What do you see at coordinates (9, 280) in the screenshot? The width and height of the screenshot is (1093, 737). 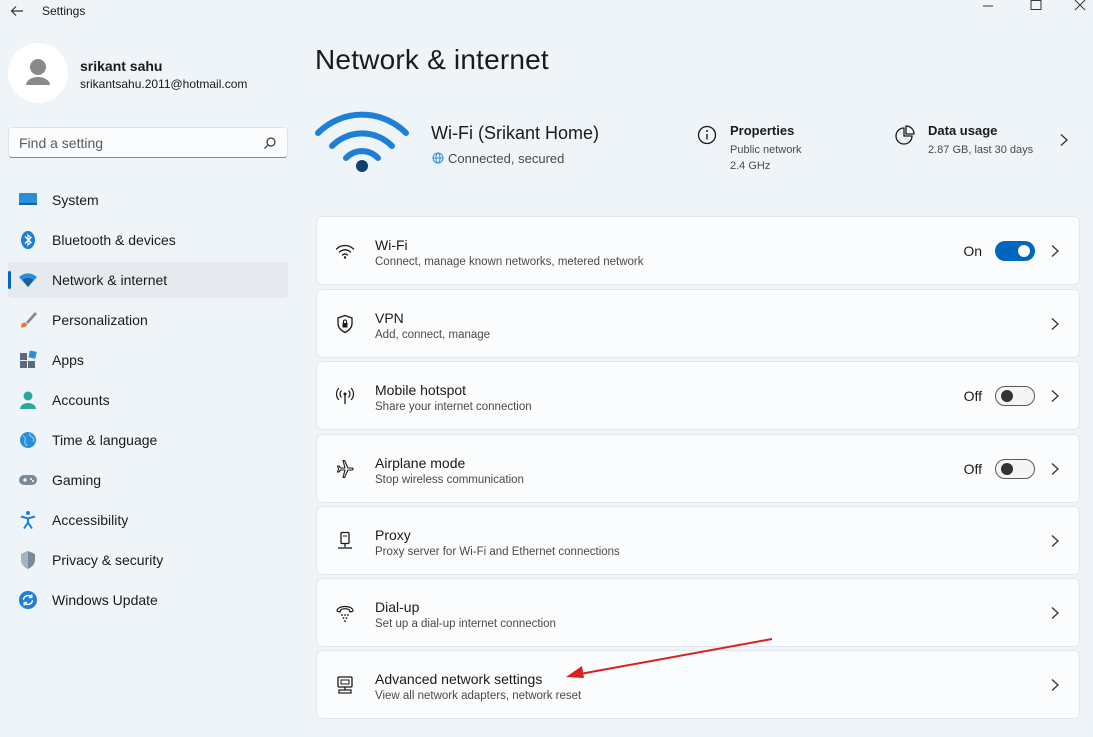 I see `selected-indicator` at bounding box center [9, 280].